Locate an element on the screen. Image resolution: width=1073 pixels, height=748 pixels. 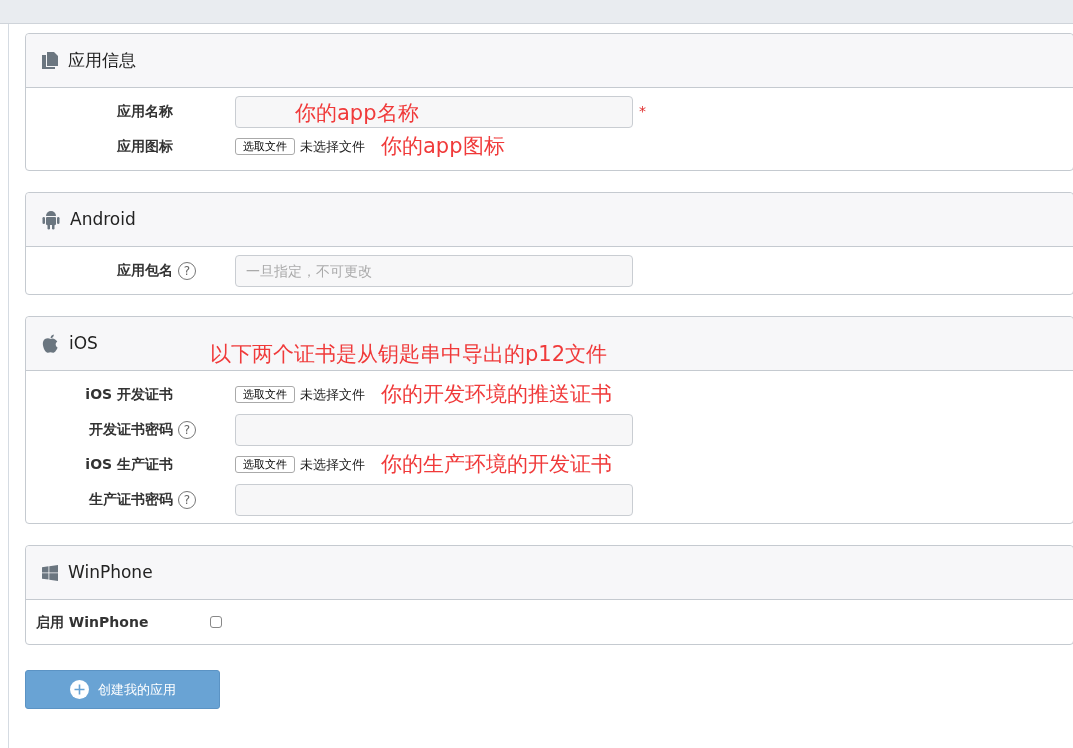
field-label: 应用图标 is located at coordinates (145, 146).